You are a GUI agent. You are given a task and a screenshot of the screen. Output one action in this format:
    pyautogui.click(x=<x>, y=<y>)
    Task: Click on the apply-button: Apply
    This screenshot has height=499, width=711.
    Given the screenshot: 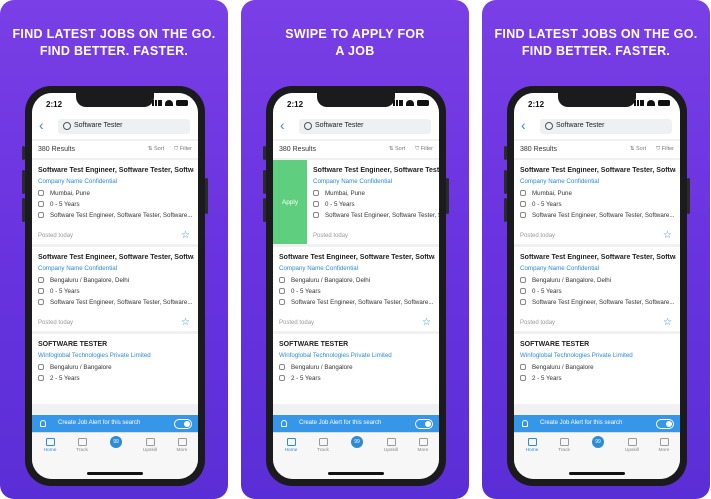 What is the action you would take?
    pyautogui.click(x=290, y=202)
    